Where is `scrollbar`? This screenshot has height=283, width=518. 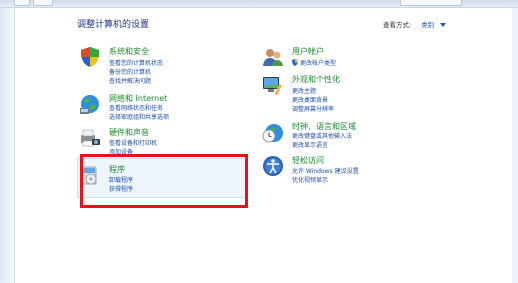 scrollbar is located at coordinates (515, 145).